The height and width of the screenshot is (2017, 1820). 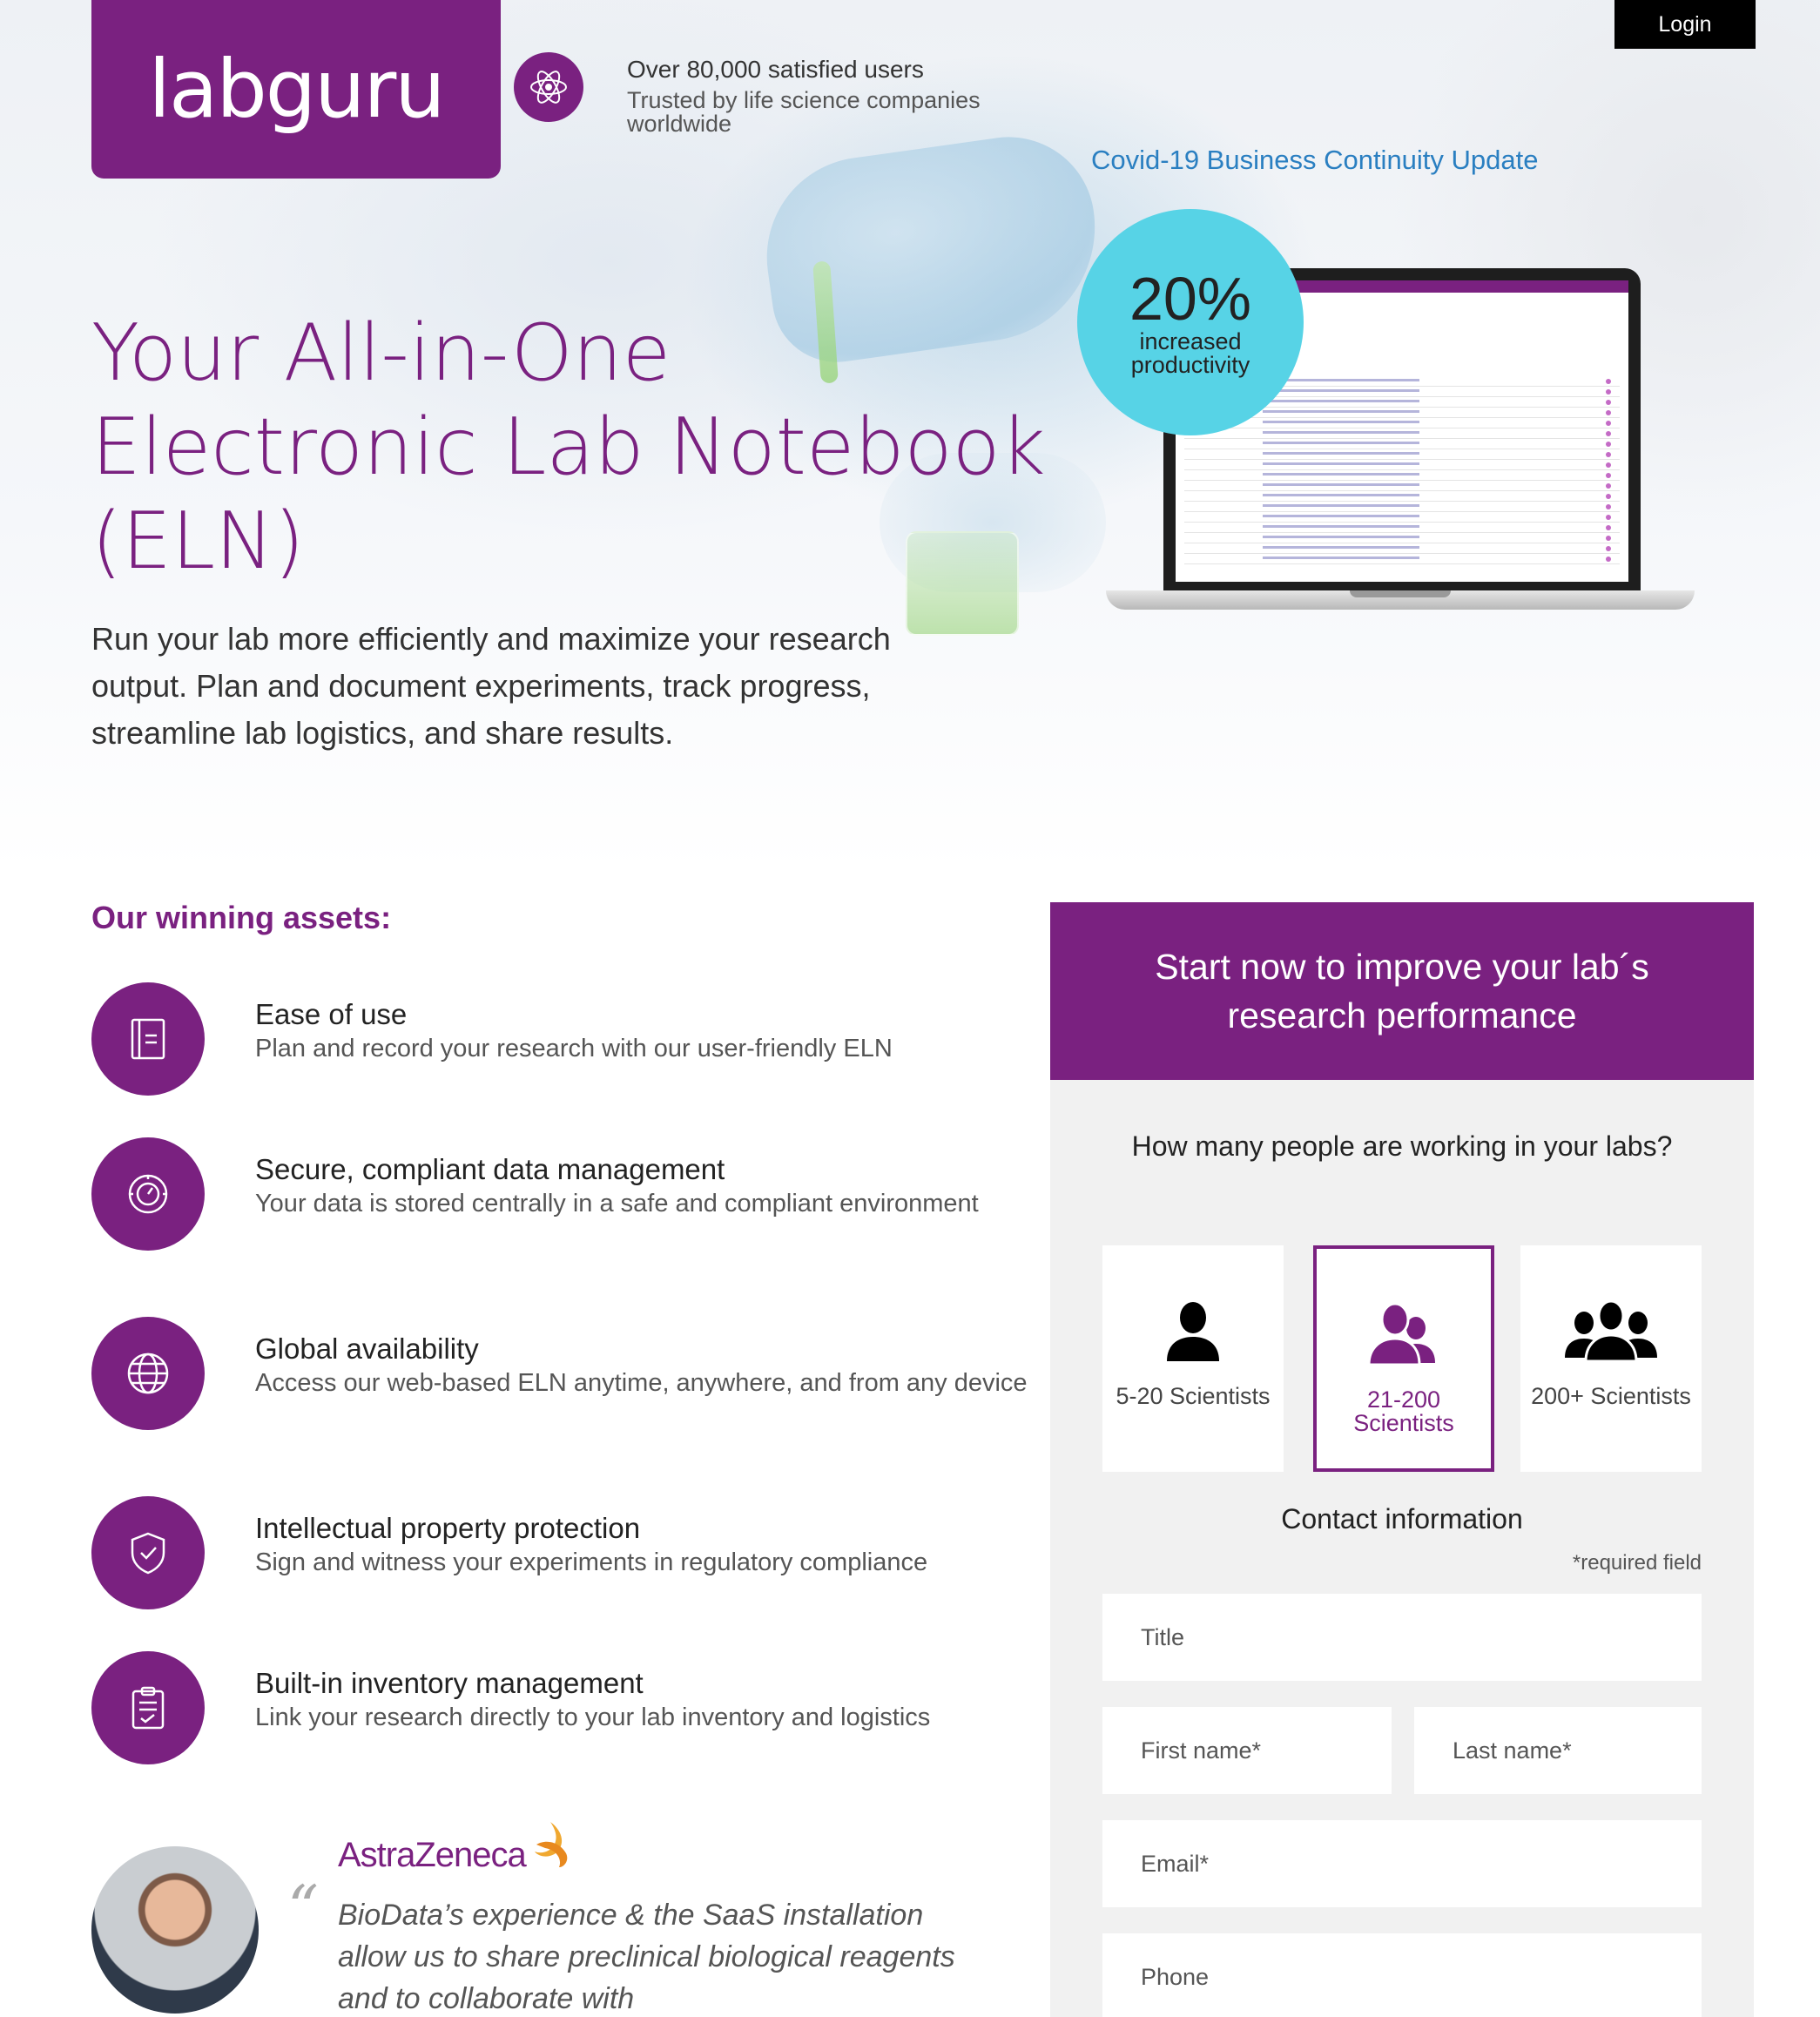 What do you see at coordinates (148, 1373) in the screenshot?
I see `globe-icon` at bounding box center [148, 1373].